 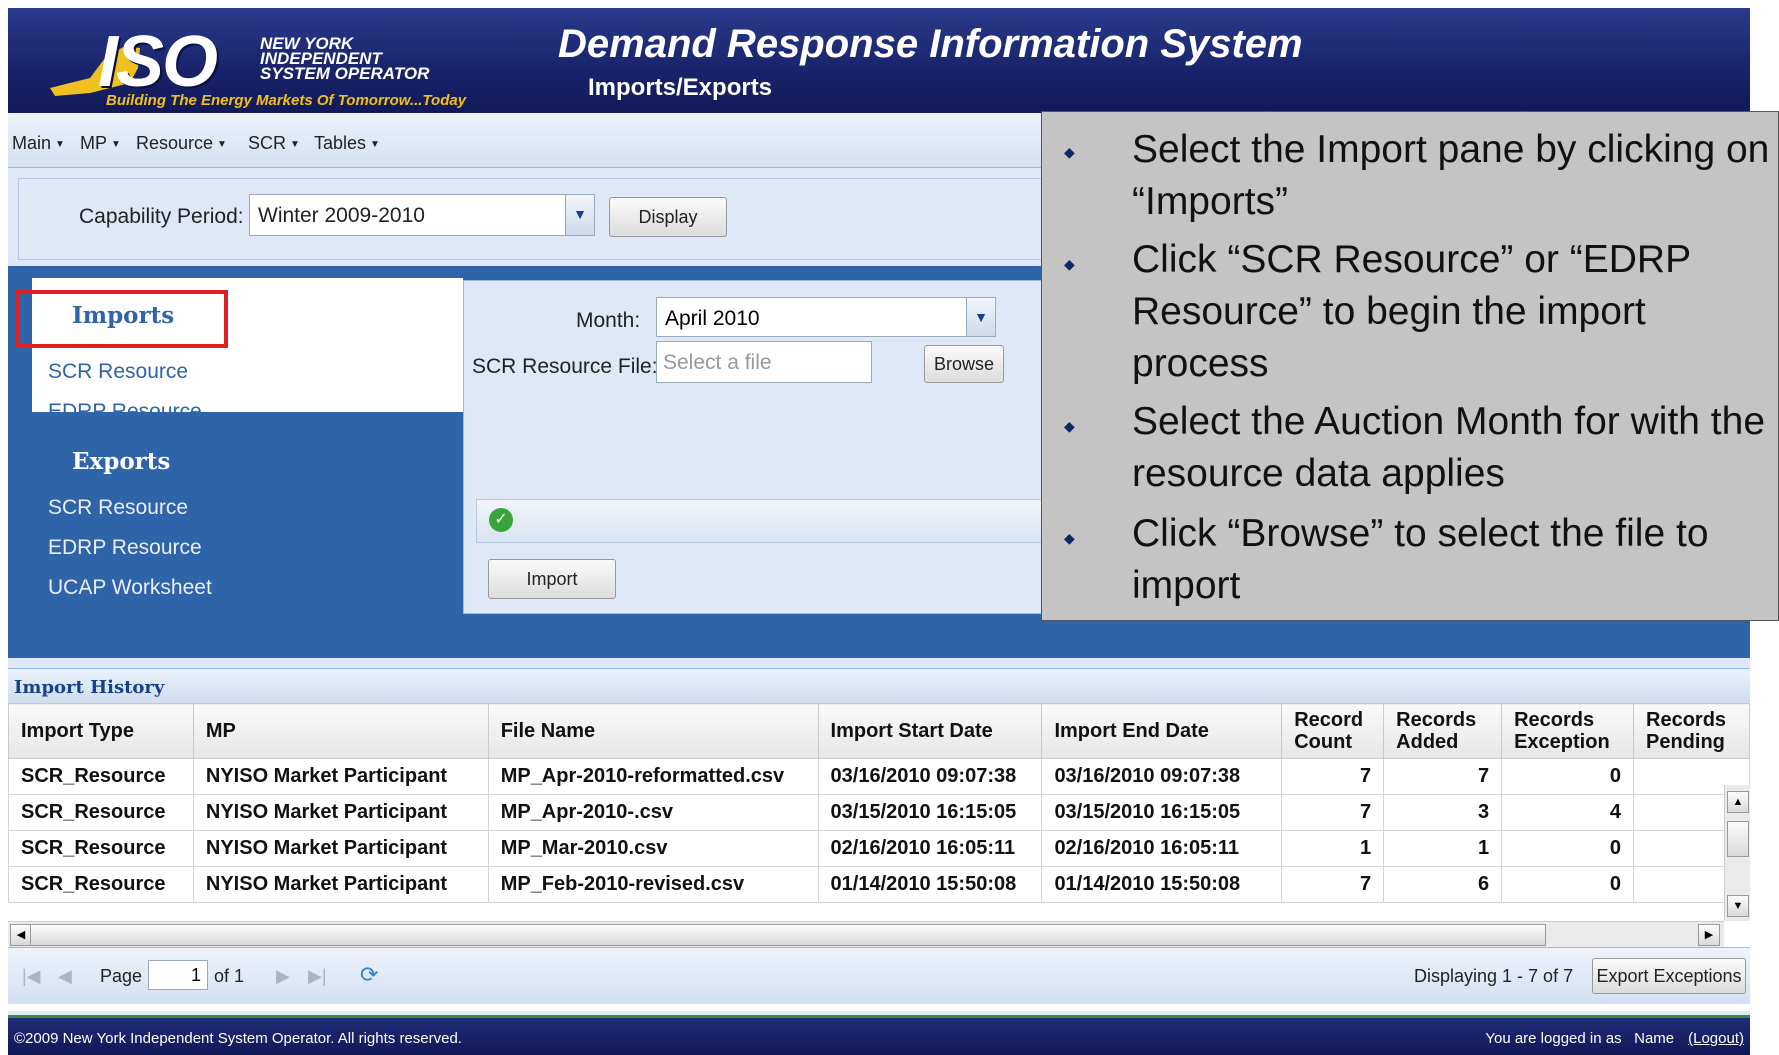 What do you see at coordinates (668, 217) in the screenshot?
I see `display-button: Display` at bounding box center [668, 217].